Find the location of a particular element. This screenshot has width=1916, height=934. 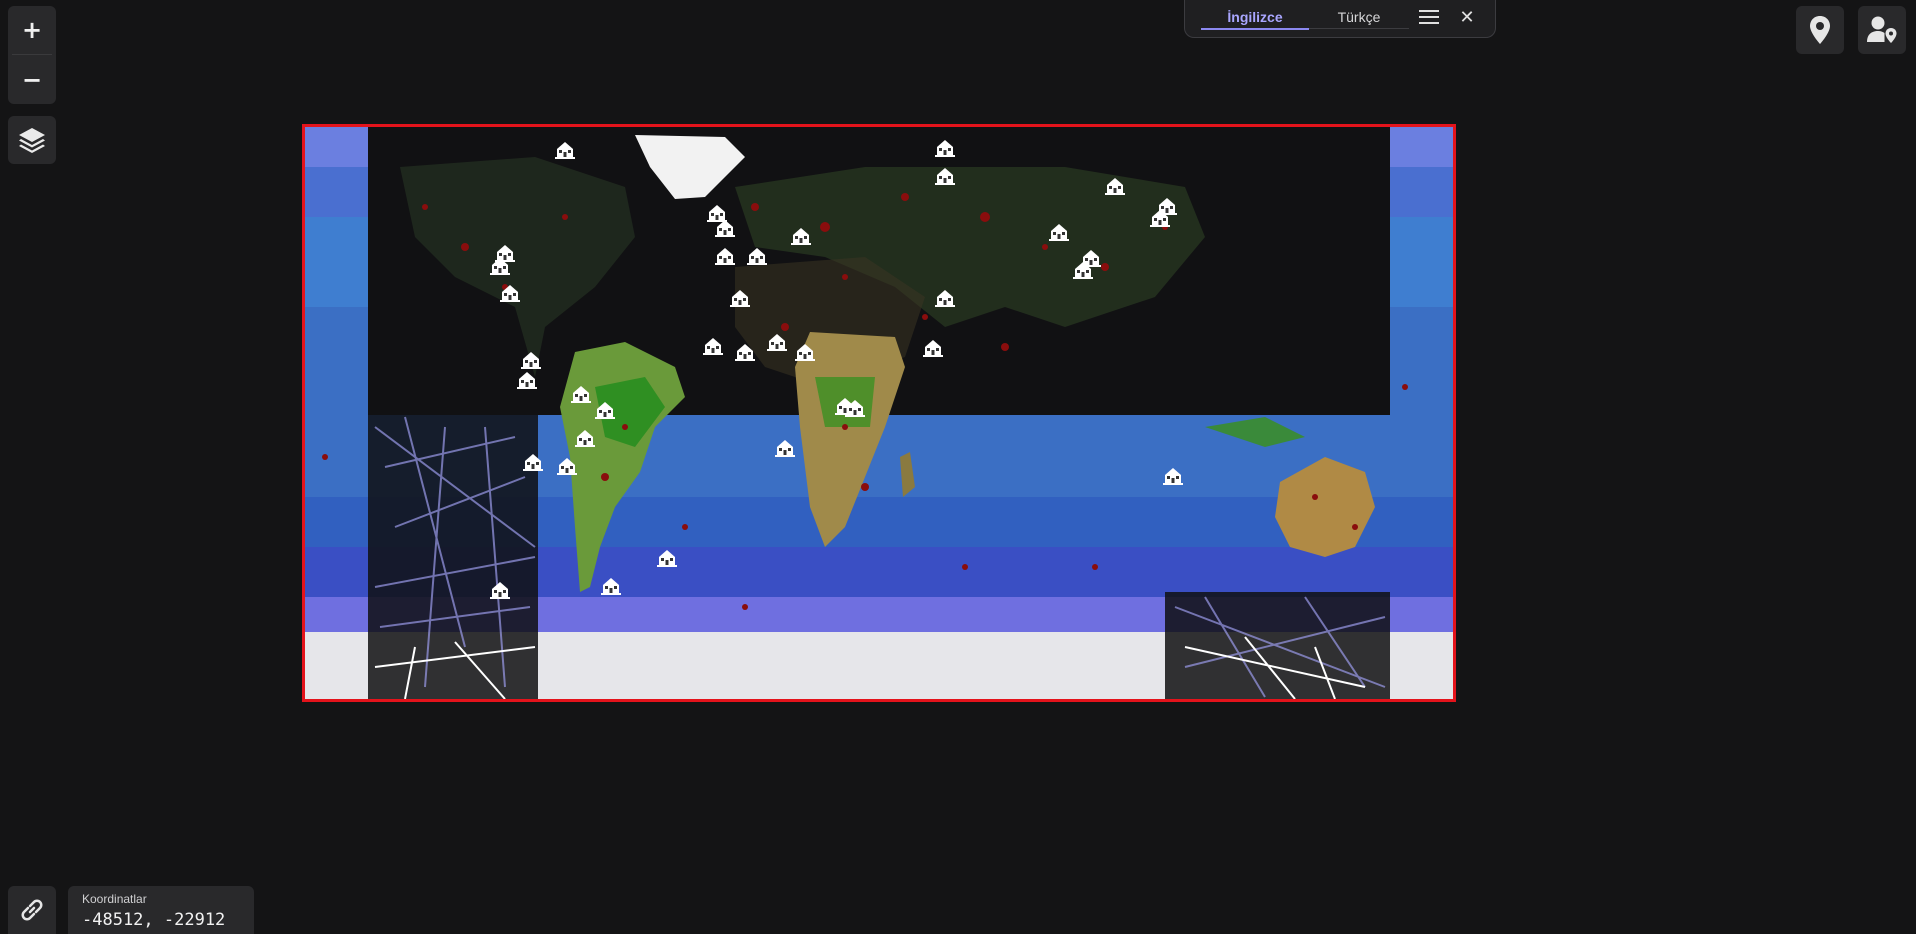

tab-turkish: Türkçe is located at coordinates (1359, 17).